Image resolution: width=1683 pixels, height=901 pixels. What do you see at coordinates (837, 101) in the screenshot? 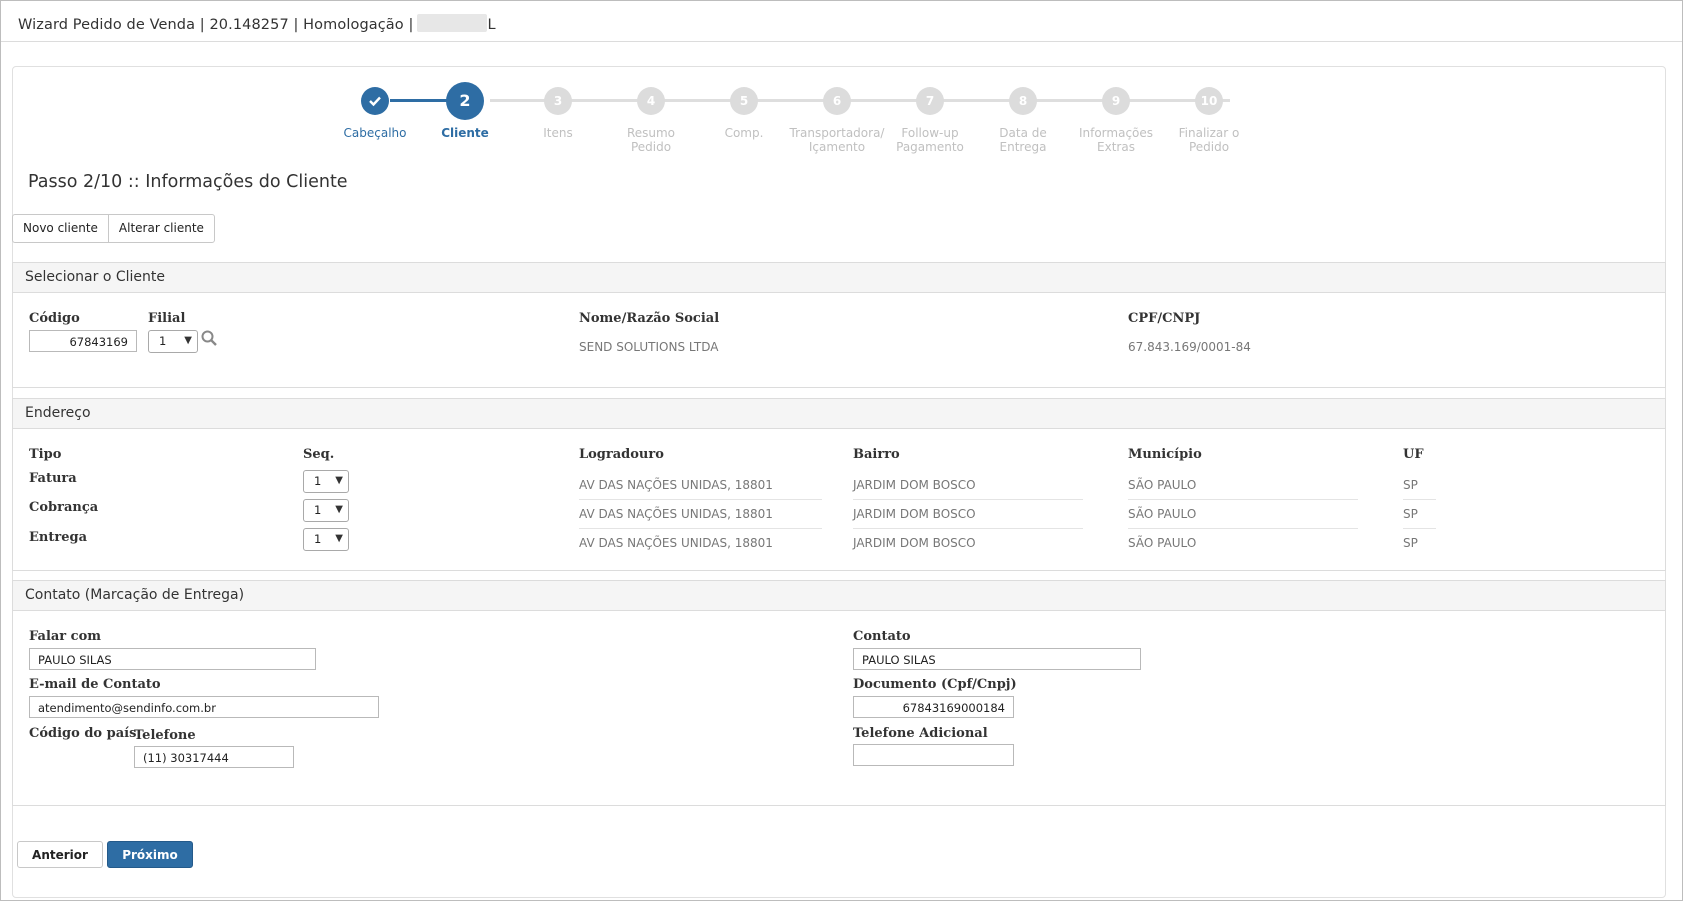
I see `step-number: 6` at bounding box center [837, 101].